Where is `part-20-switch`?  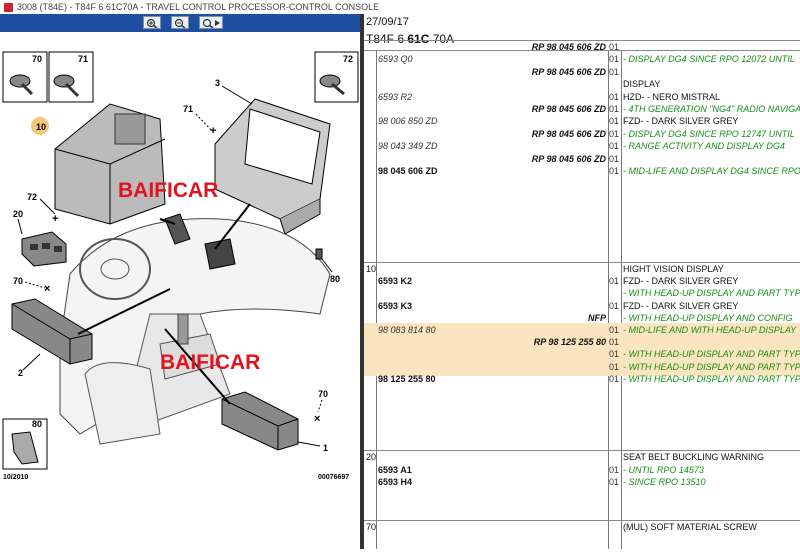
part-20-switch is located at coordinates (44, 249).